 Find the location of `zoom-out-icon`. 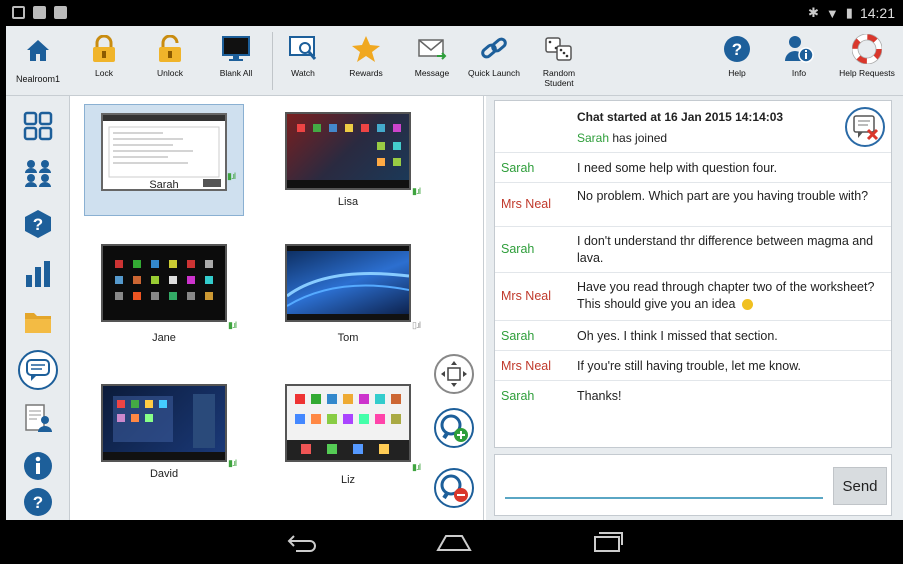

zoom-out-icon is located at coordinates (454, 488).